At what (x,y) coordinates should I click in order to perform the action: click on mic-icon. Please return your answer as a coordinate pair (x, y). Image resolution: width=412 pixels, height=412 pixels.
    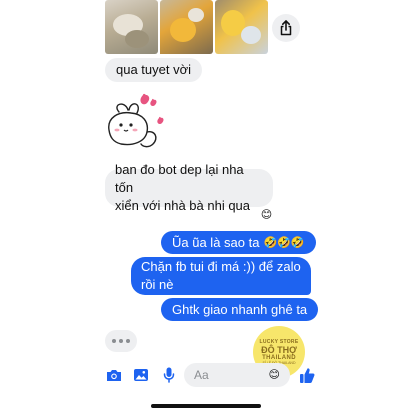
    Looking at the image, I should click on (169, 375).